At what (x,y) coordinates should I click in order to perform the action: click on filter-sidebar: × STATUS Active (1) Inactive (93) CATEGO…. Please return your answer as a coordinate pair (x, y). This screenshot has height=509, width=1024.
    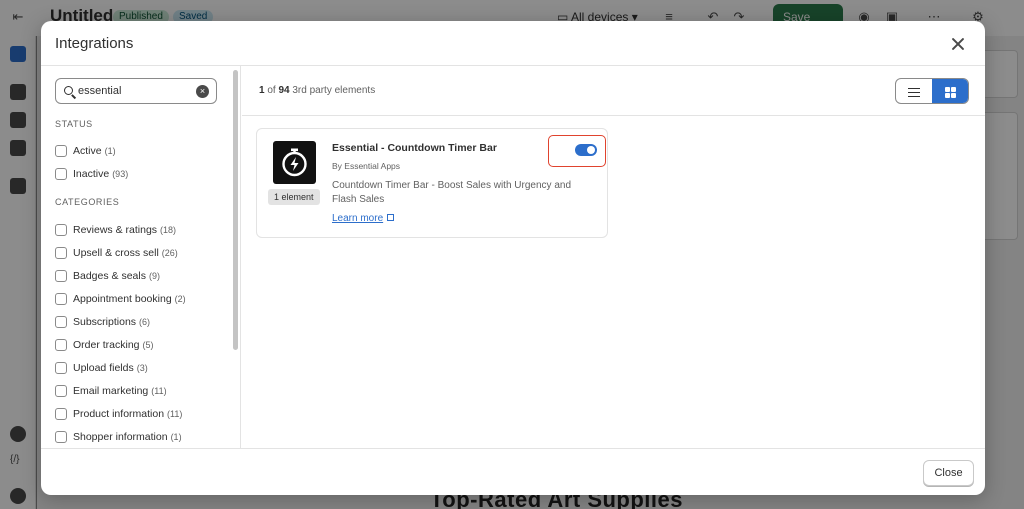
    Looking at the image, I should click on (141, 257).